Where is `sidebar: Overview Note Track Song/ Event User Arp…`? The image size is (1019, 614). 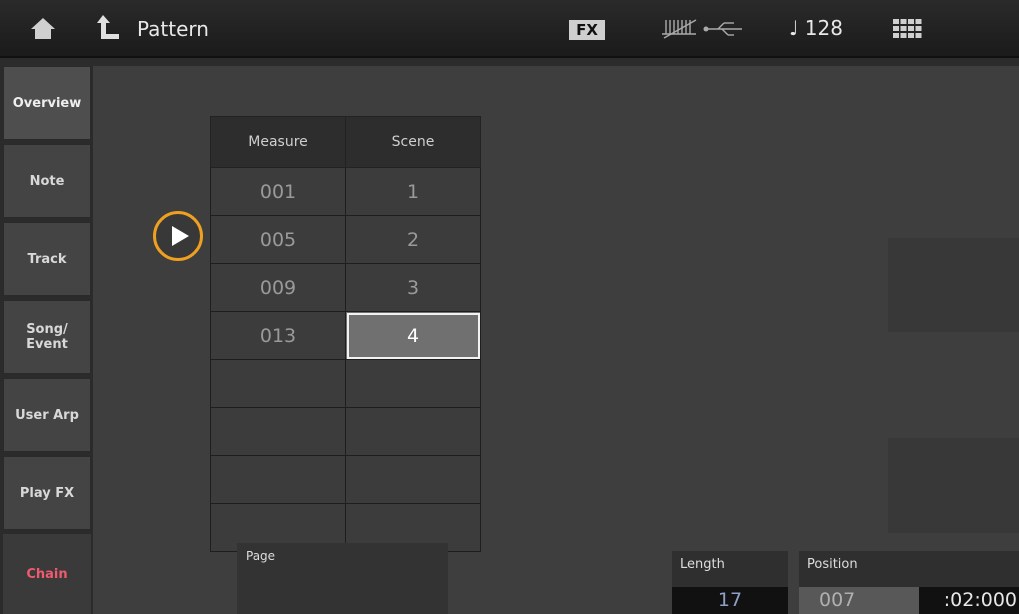
sidebar: Overview Note Track Song/ Event User Arp… is located at coordinates (46, 340).